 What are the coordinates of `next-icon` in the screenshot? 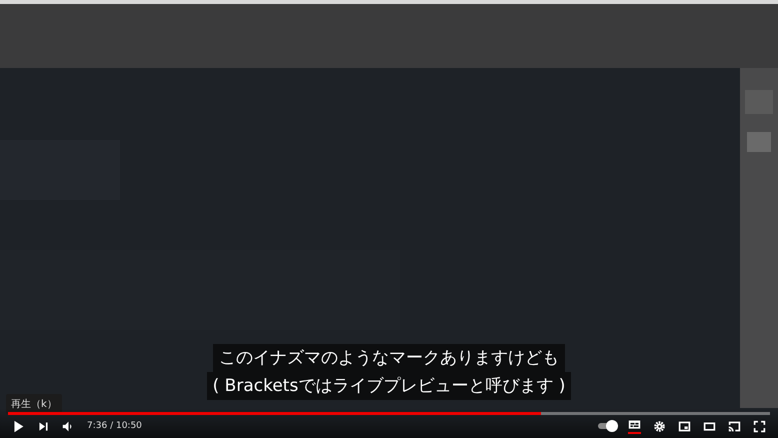 It's located at (43, 426).